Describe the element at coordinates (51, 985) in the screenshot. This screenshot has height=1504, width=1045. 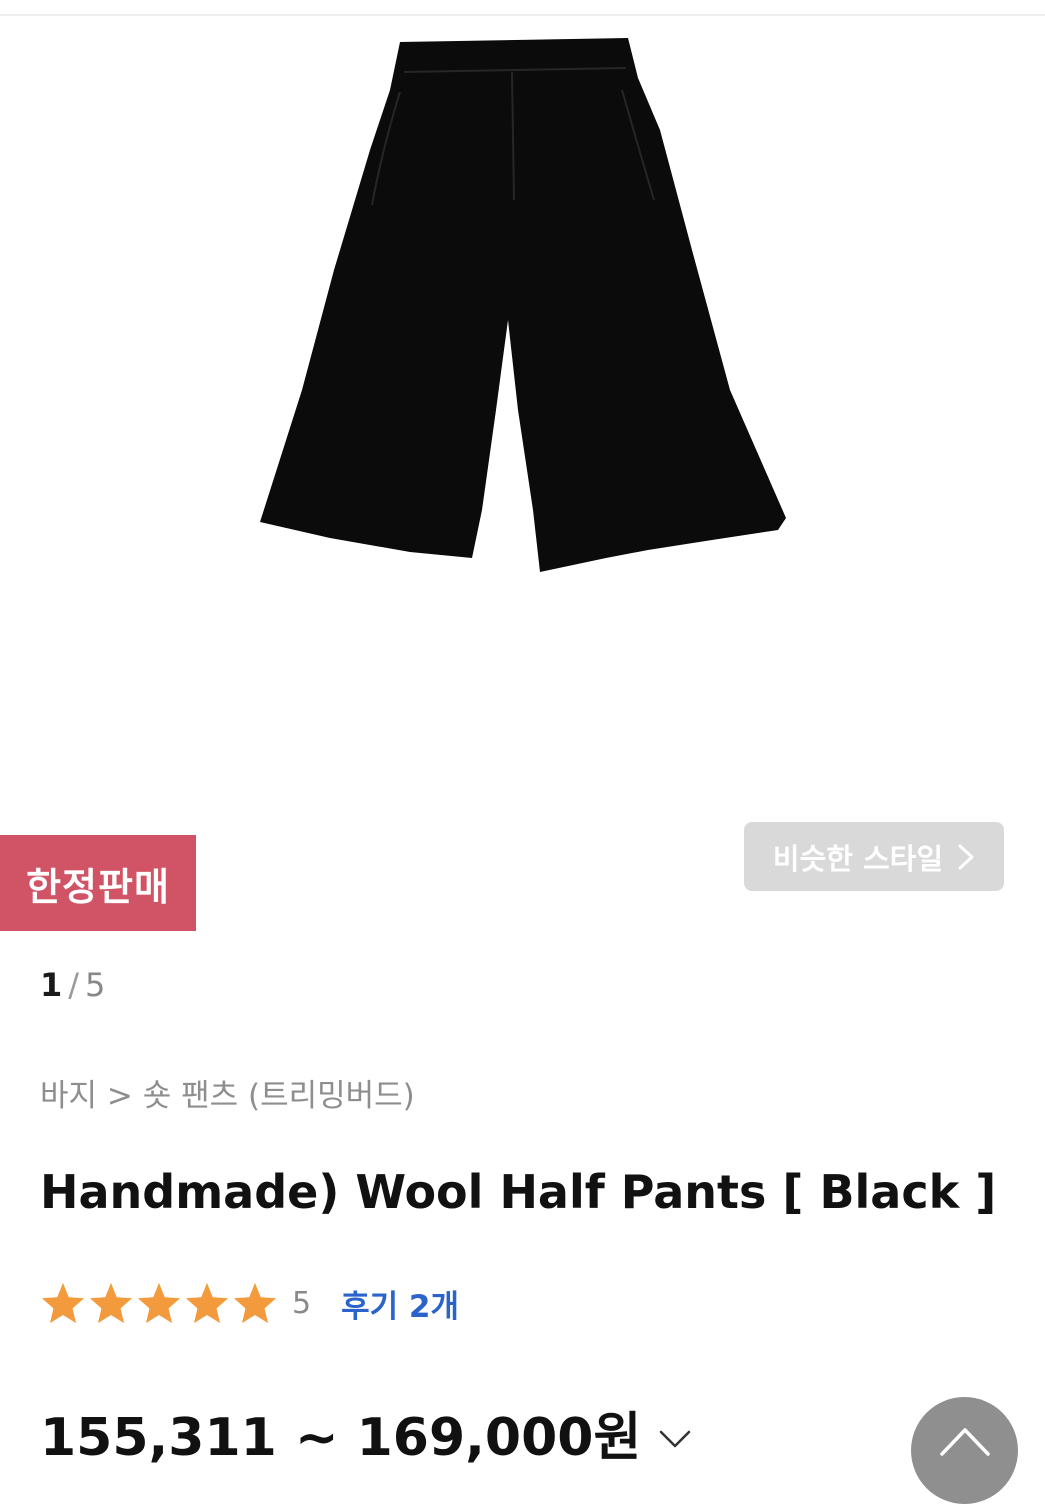
I see `pager-current: 1` at that location.